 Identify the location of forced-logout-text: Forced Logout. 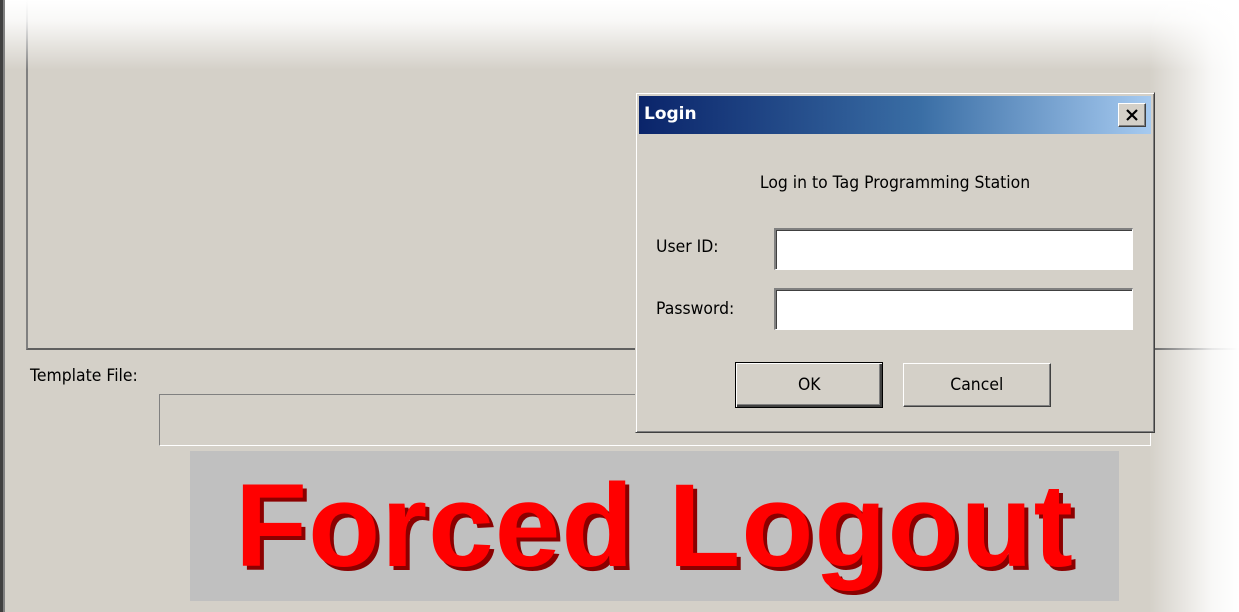
(654, 526).